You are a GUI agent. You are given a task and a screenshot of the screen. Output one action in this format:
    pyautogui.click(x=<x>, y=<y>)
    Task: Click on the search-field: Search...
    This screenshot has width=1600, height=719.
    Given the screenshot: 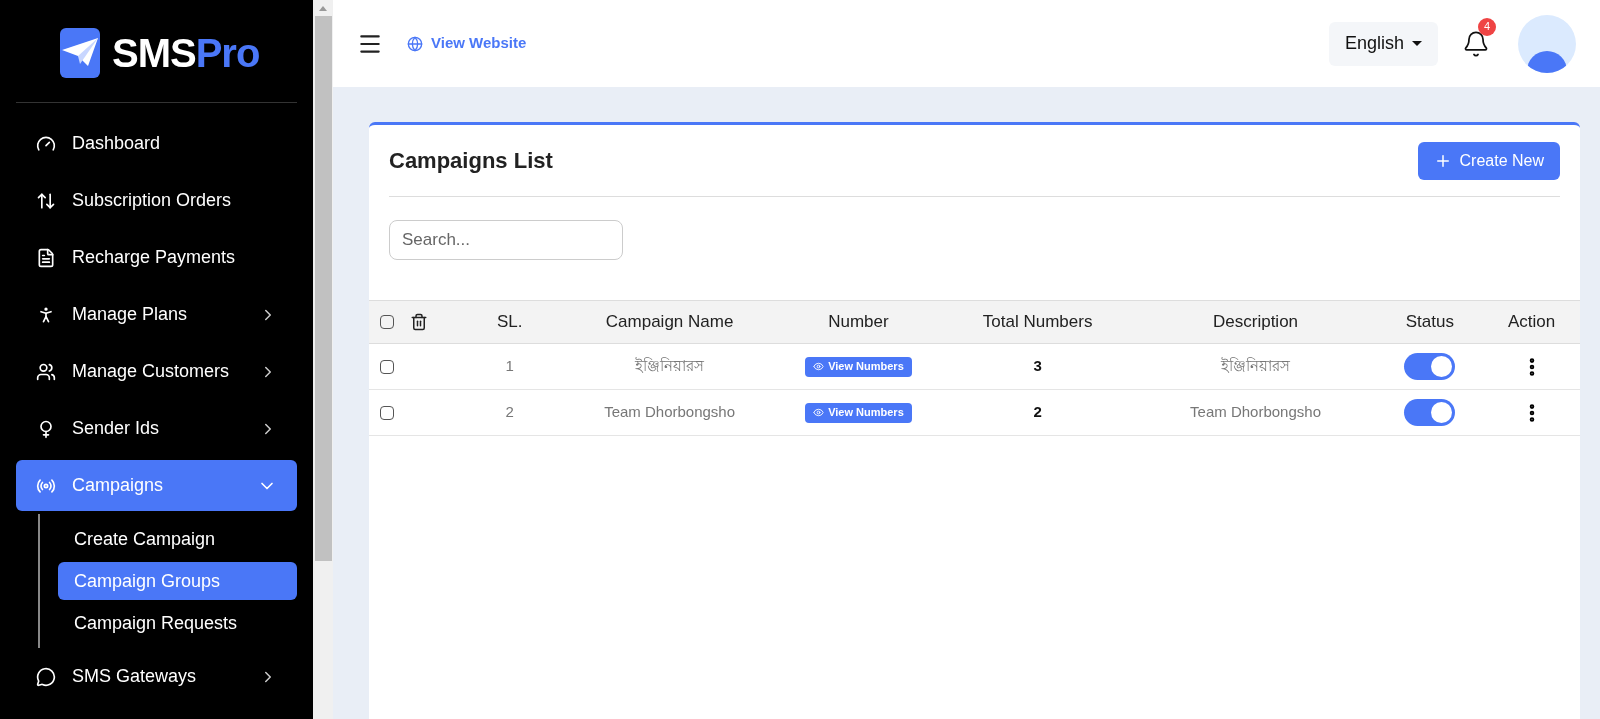 What is the action you would take?
    pyautogui.click(x=506, y=240)
    